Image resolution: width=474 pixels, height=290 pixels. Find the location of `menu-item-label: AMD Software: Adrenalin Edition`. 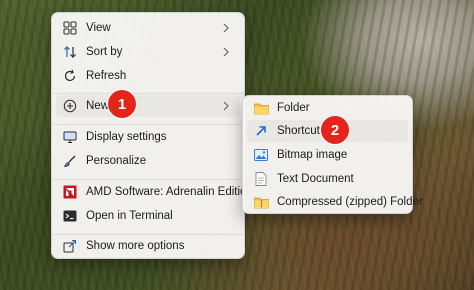

menu-item-label: AMD Software: Adrenalin Edition is located at coordinates (169, 192).